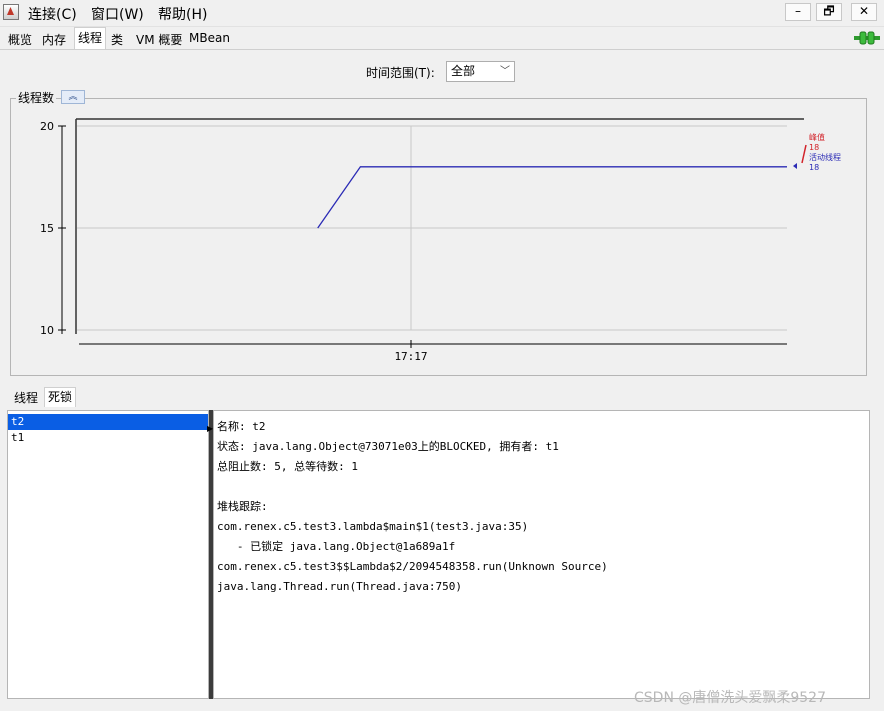  I want to click on tab-deadlock: 死锁, so click(60, 397).